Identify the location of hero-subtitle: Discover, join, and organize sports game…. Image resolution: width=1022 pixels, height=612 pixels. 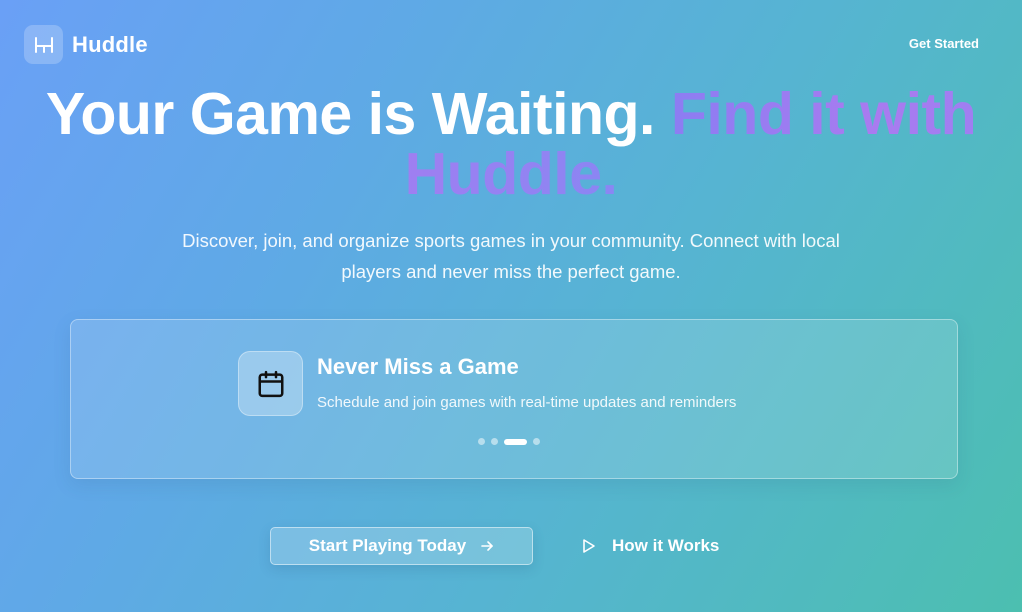
(511, 256).